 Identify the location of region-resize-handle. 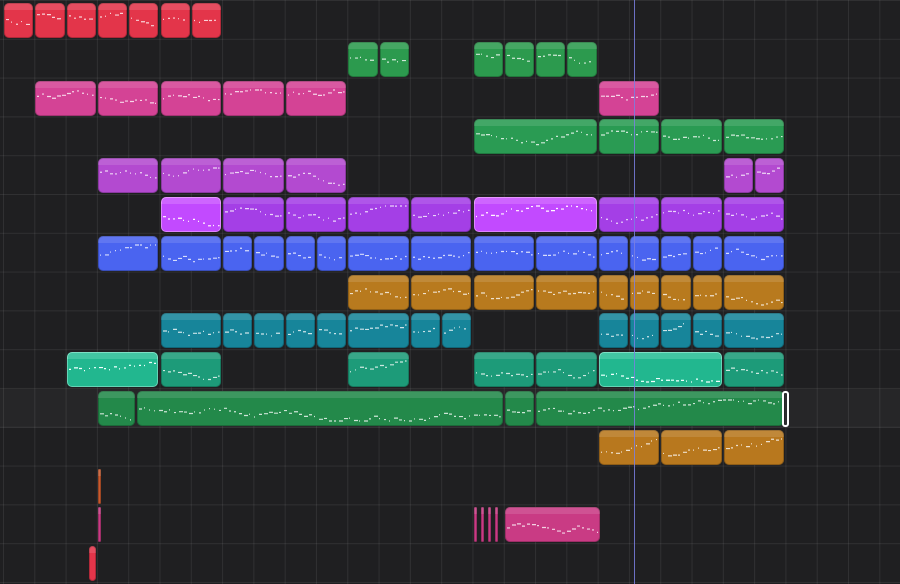
(785, 409).